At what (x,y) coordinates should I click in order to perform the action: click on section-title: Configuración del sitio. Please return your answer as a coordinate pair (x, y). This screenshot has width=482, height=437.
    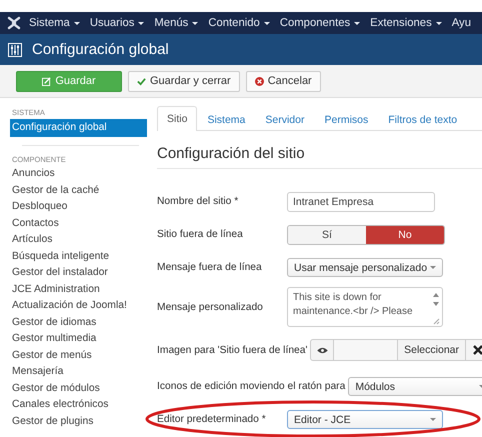
    Looking at the image, I should click on (319, 157).